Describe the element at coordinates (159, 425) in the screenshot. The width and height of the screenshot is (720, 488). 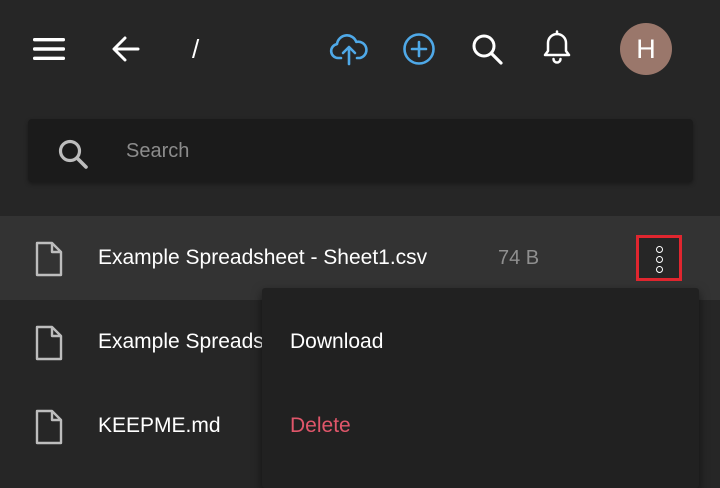
I see `file-name: KEEPME.md` at that location.